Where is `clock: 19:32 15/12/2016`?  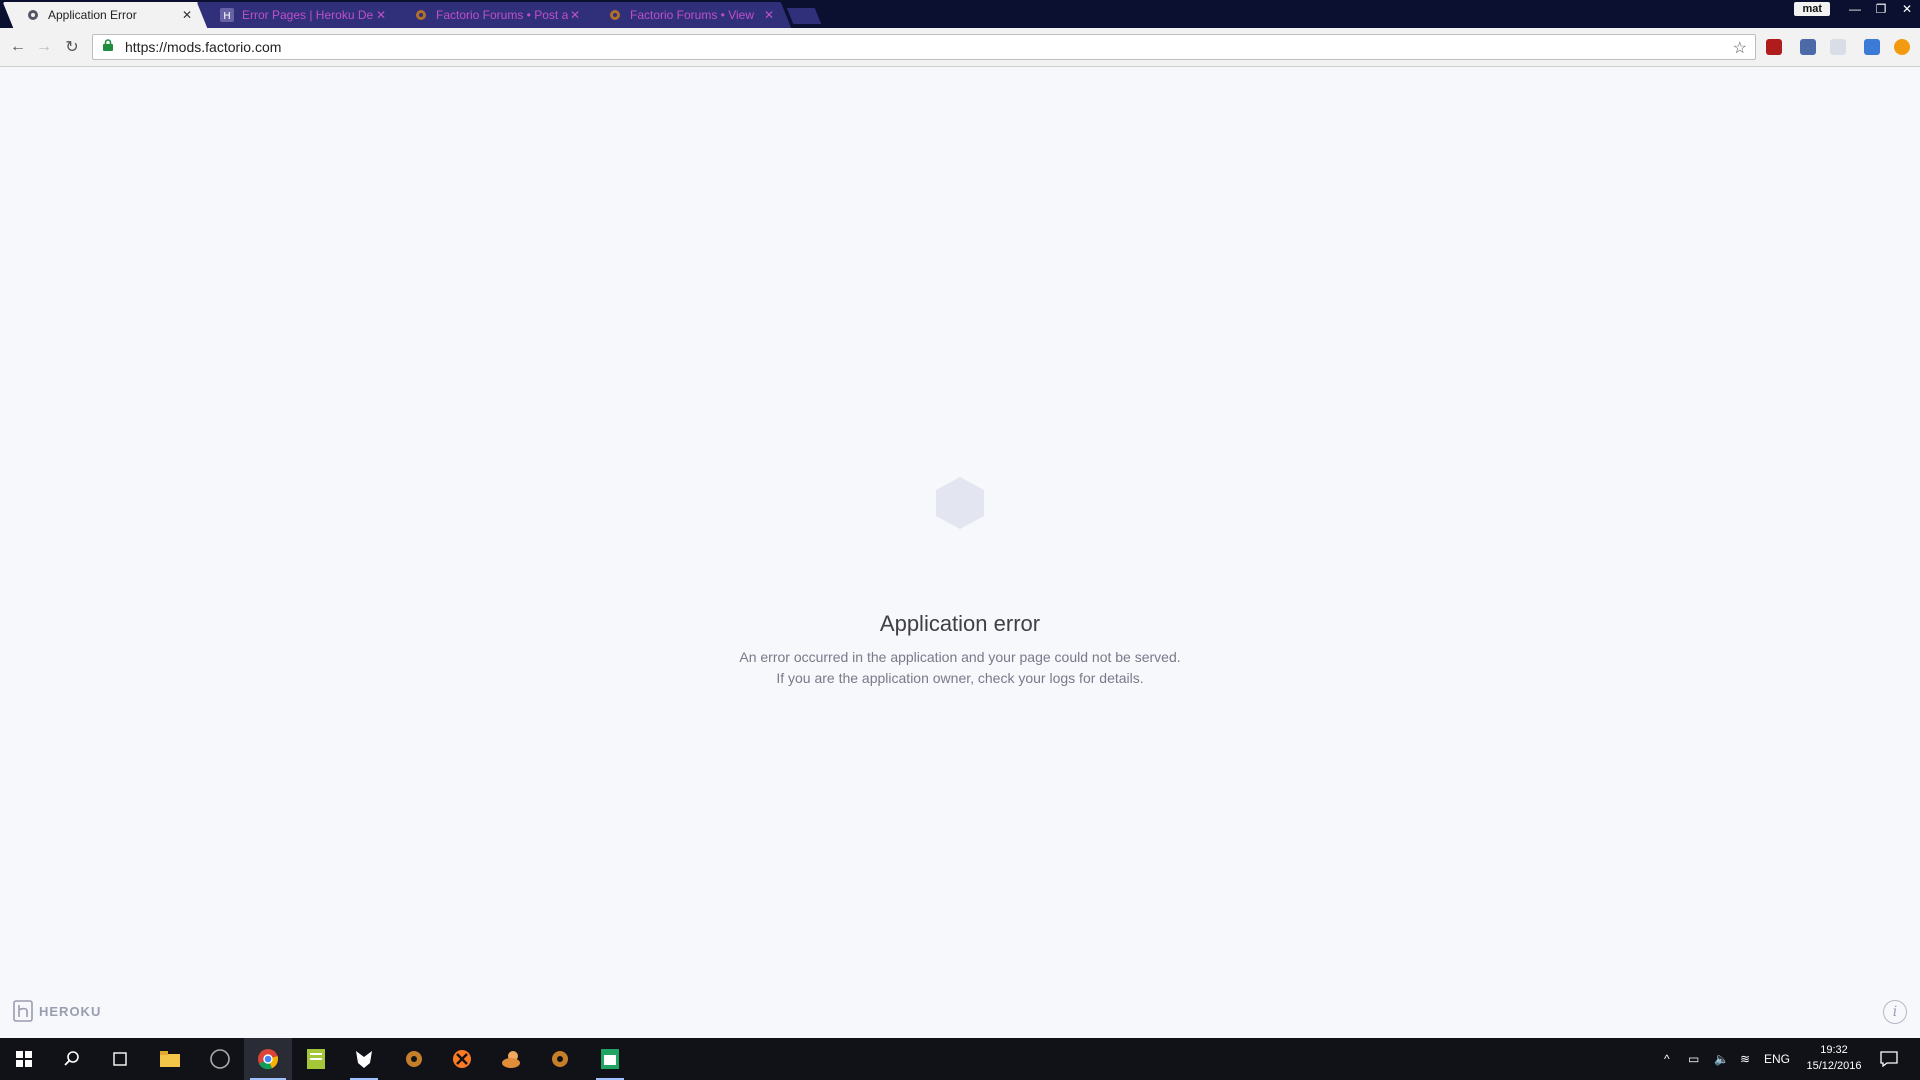
clock: 19:32 15/12/2016 is located at coordinates (1834, 1058).